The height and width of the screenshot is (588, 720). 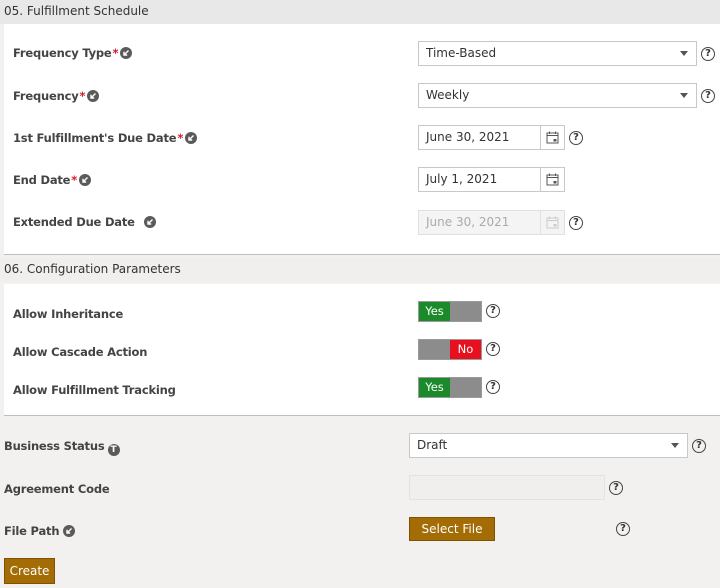 What do you see at coordinates (74, 222) in the screenshot?
I see `label-text: Extended Due Date` at bounding box center [74, 222].